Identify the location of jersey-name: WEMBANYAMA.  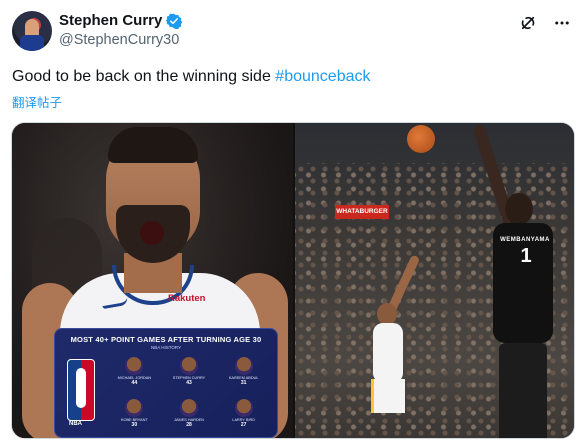
(525, 240).